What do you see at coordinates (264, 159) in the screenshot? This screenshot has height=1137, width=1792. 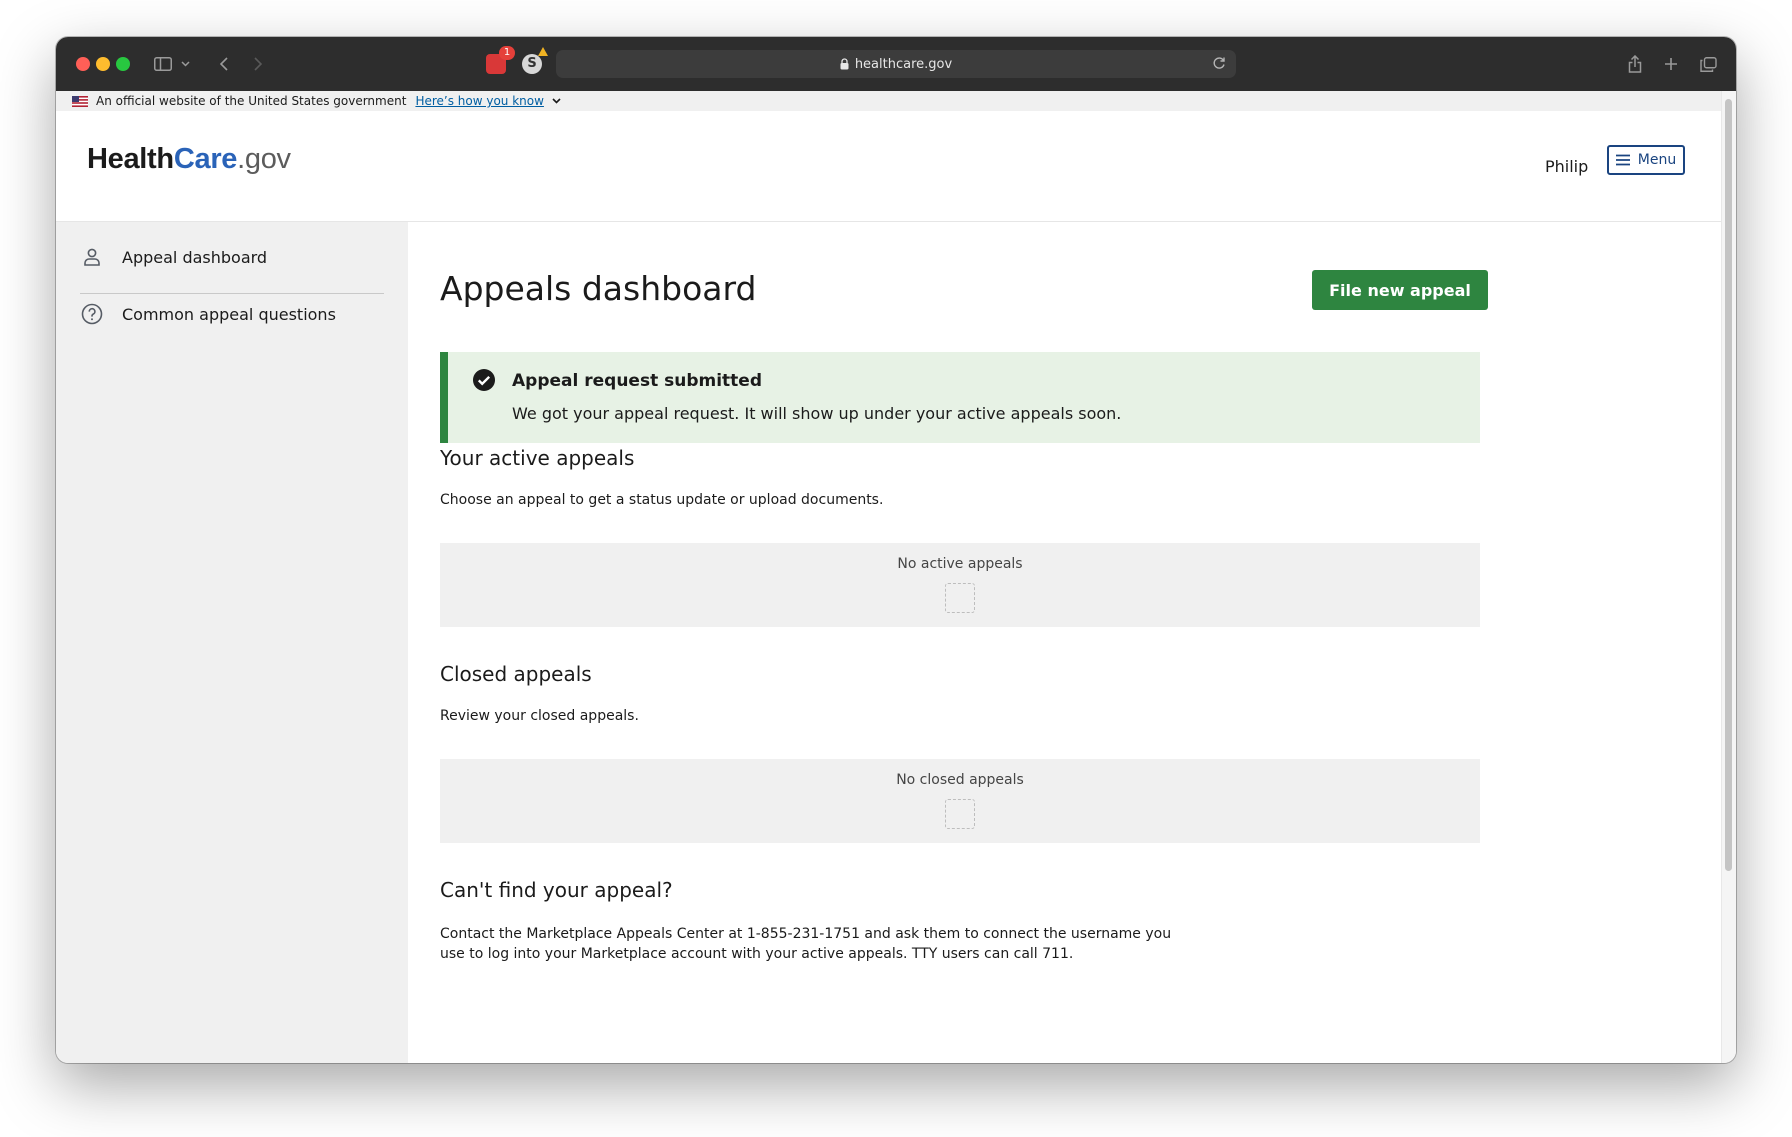 I see `logo-text-gov: .gov` at bounding box center [264, 159].